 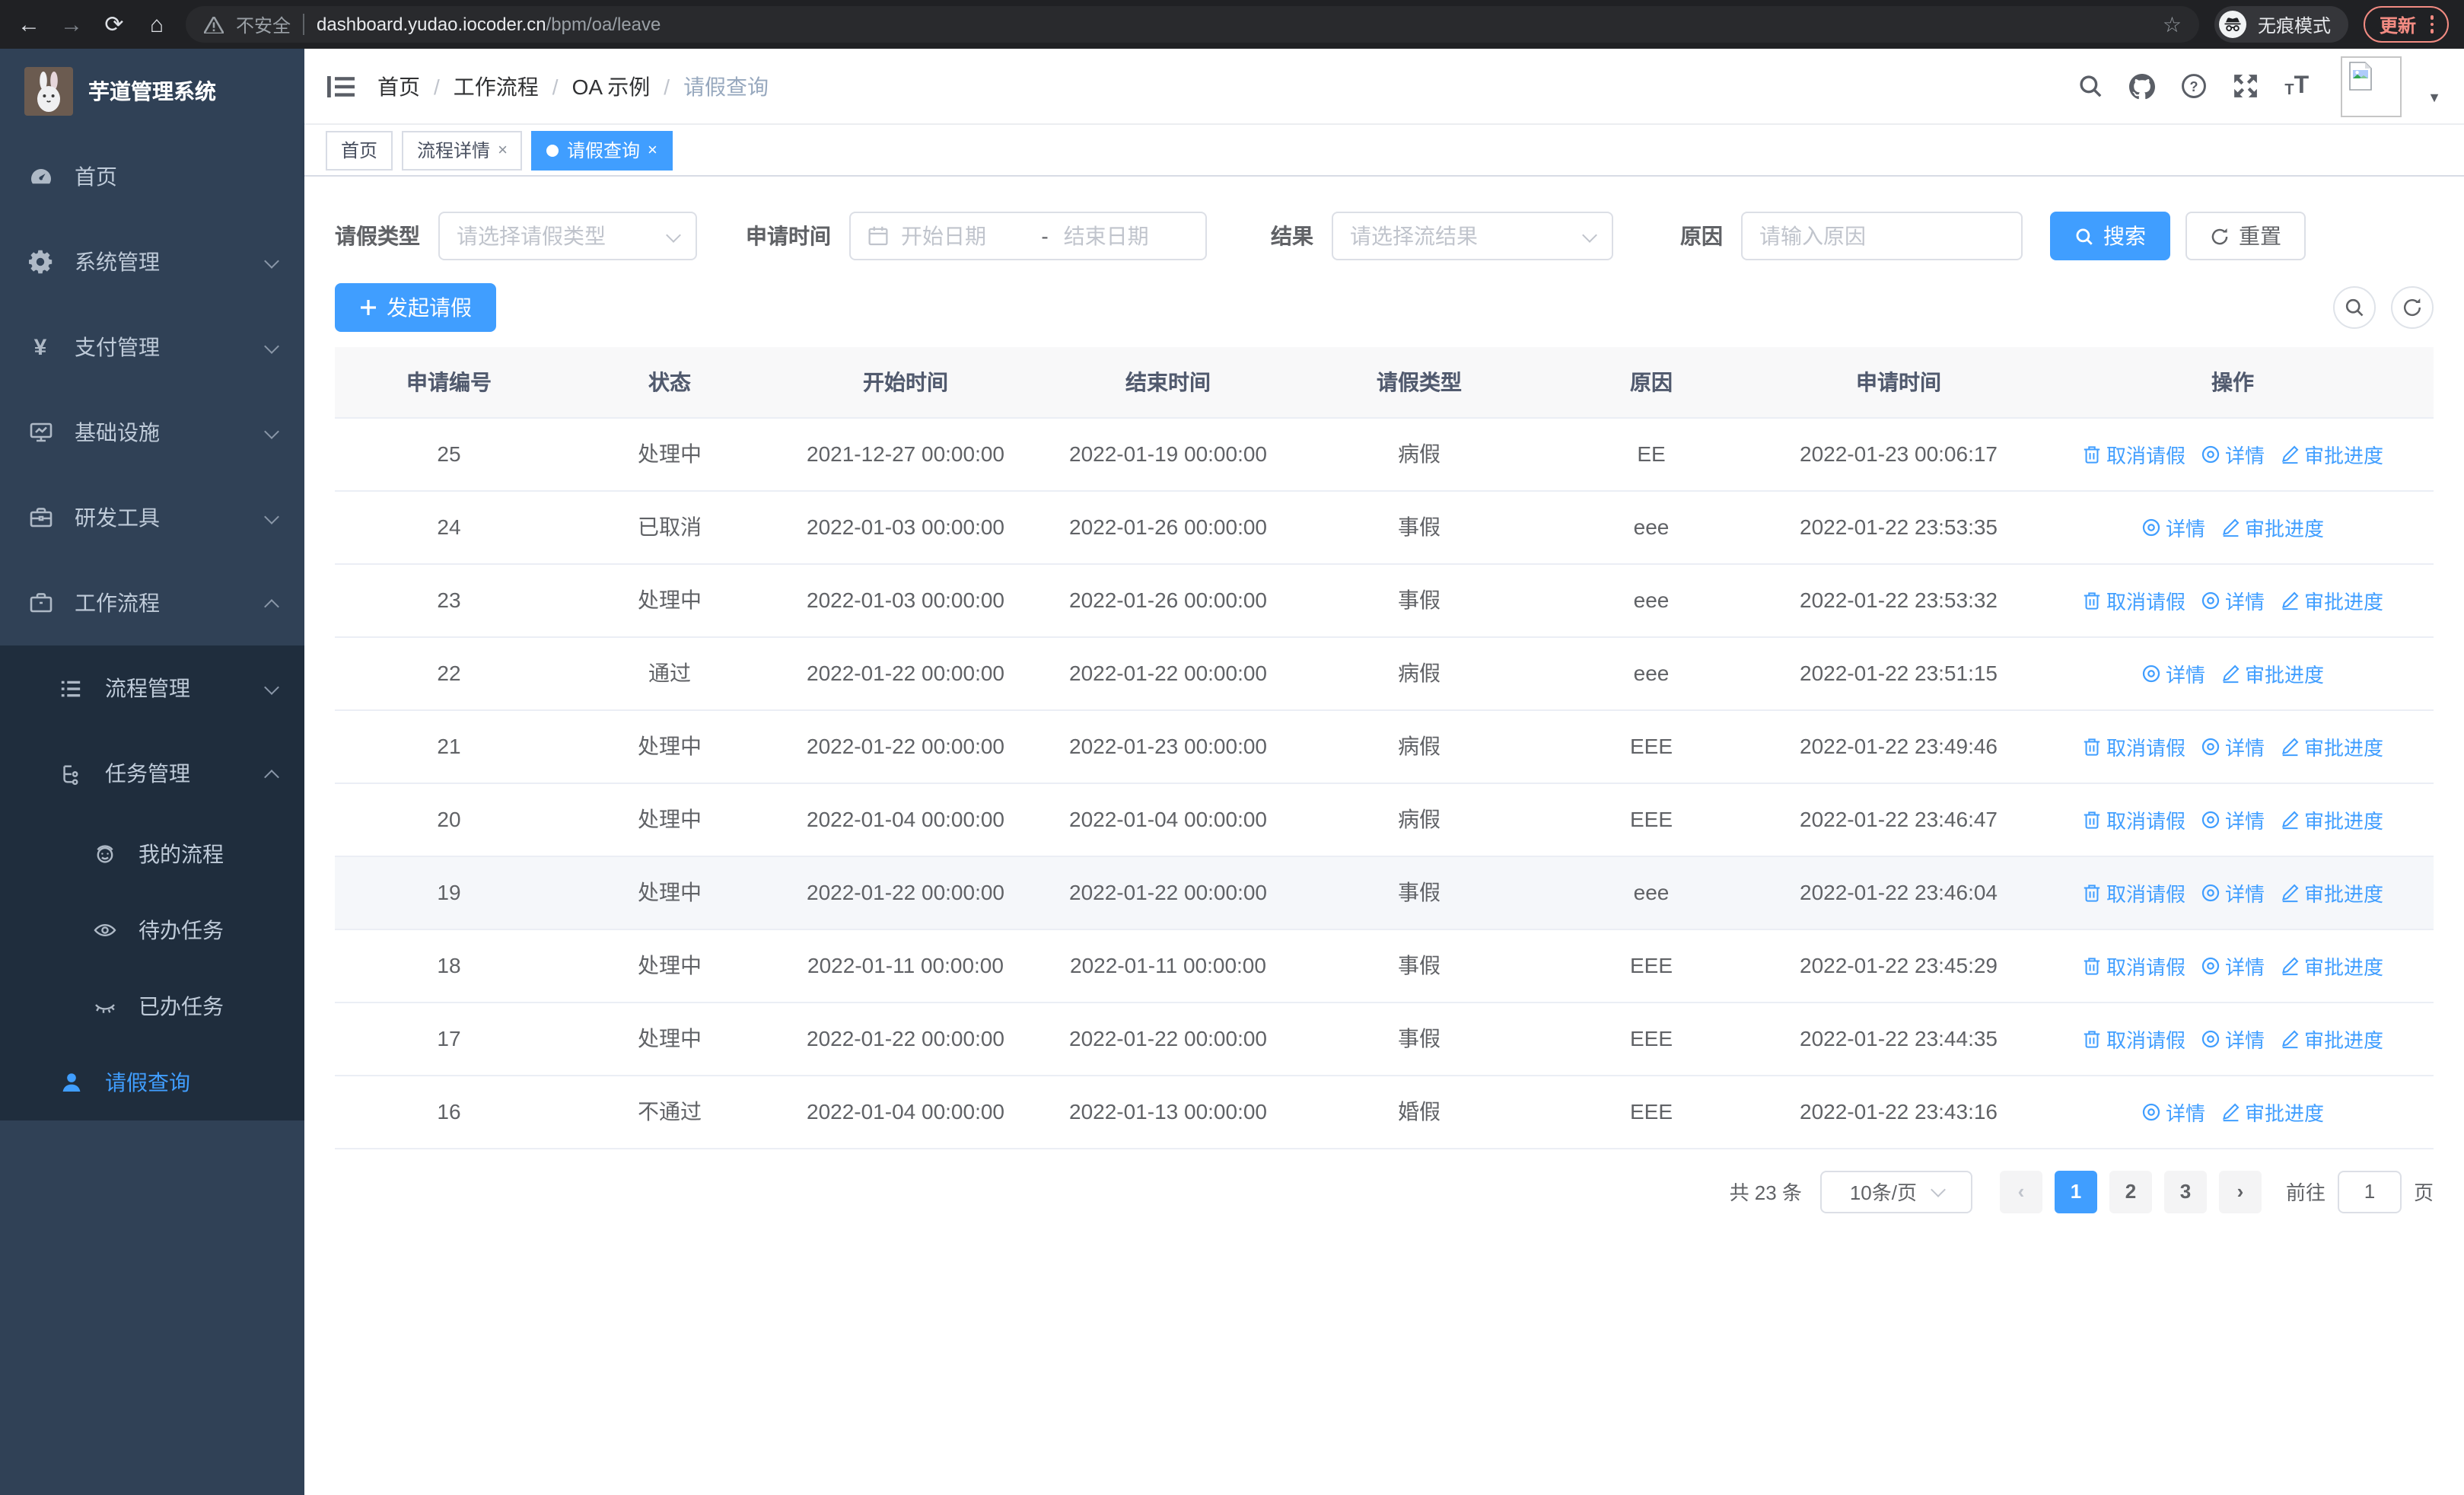 What do you see at coordinates (2434, 97) in the screenshot?
I see `caret-down-icon: ▼` at bounding box center [2434, 97].